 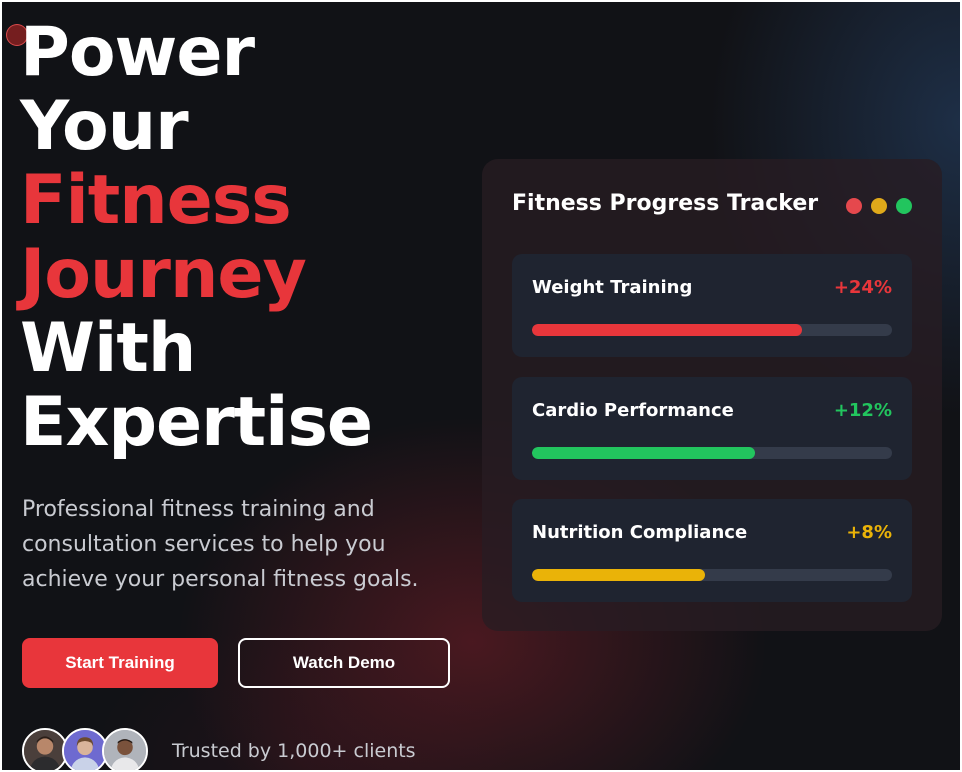 I want to click on metric-label: Weight Training, so click(x=612, y=287).